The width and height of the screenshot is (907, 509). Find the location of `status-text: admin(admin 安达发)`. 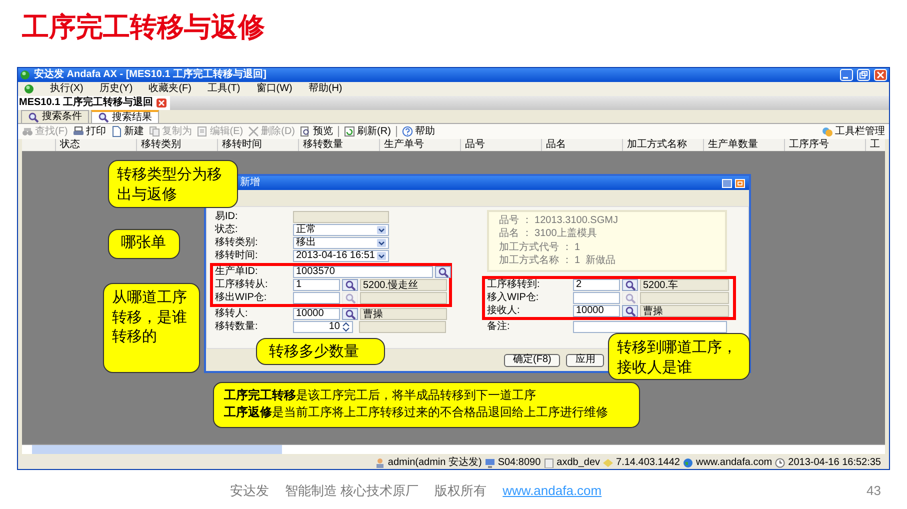

status-text: admin(admin 安达发) is located at coordinates (435, 462).